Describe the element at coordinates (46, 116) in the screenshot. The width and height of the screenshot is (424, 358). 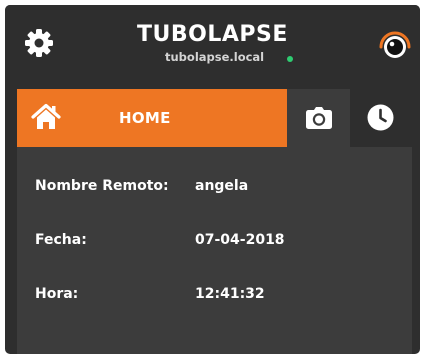
I see `home-icon` at that location.